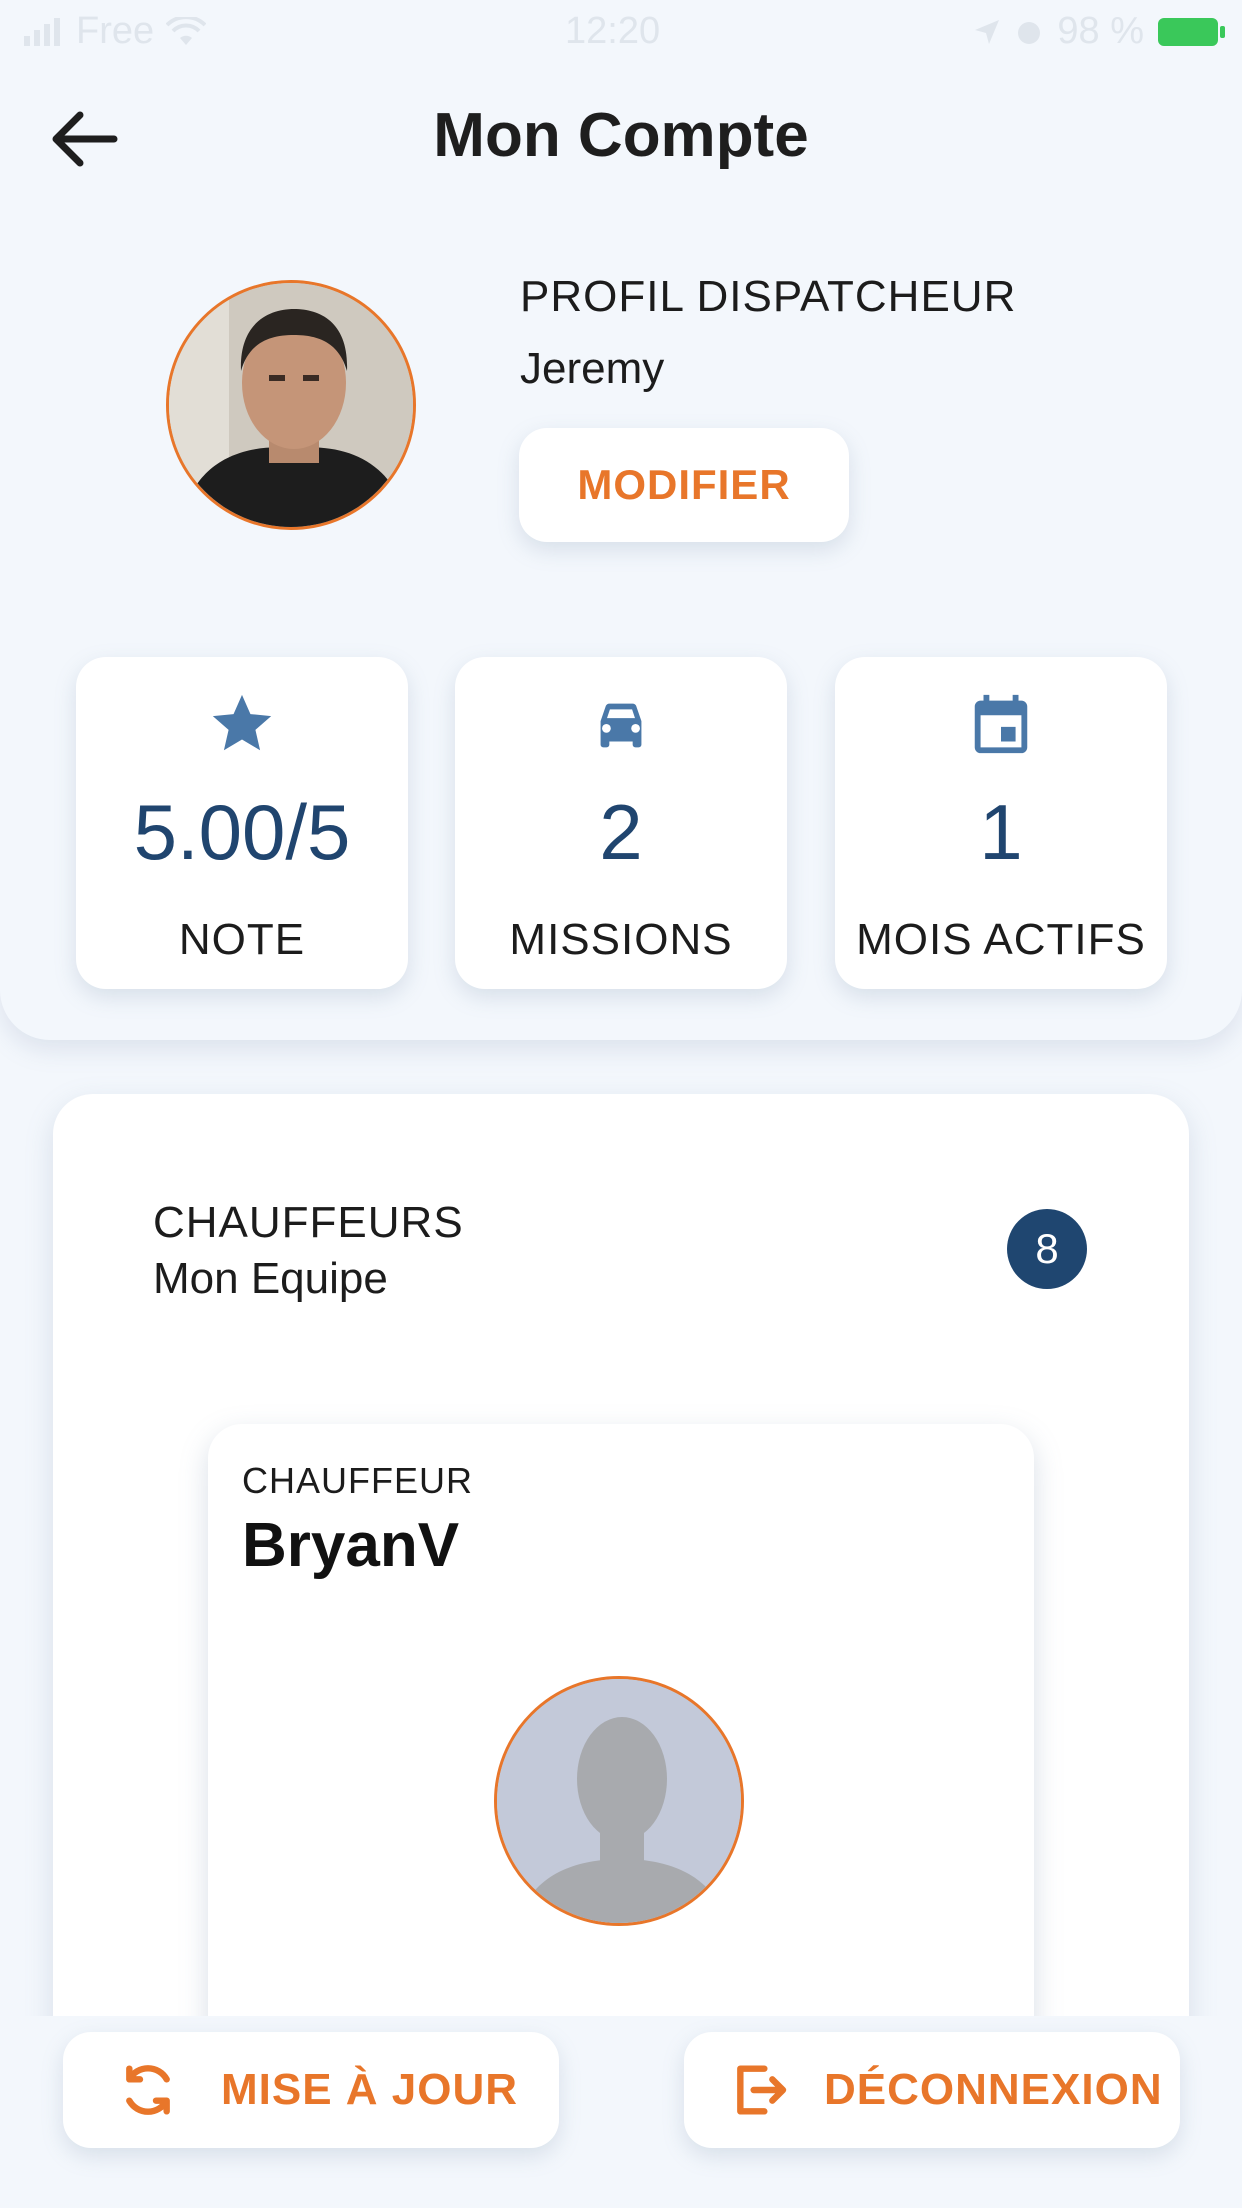 Image resolution: width=1242 pixels, height=2208 pixels. I want to click on driver-avatar, so click(619, 1801).